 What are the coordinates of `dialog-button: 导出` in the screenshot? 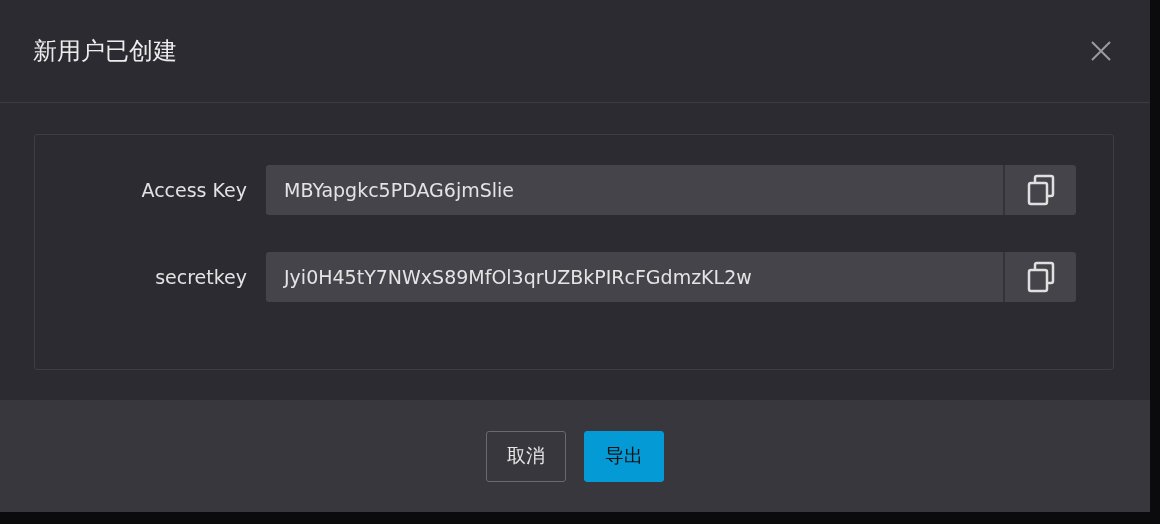 It's located at (624, 456).